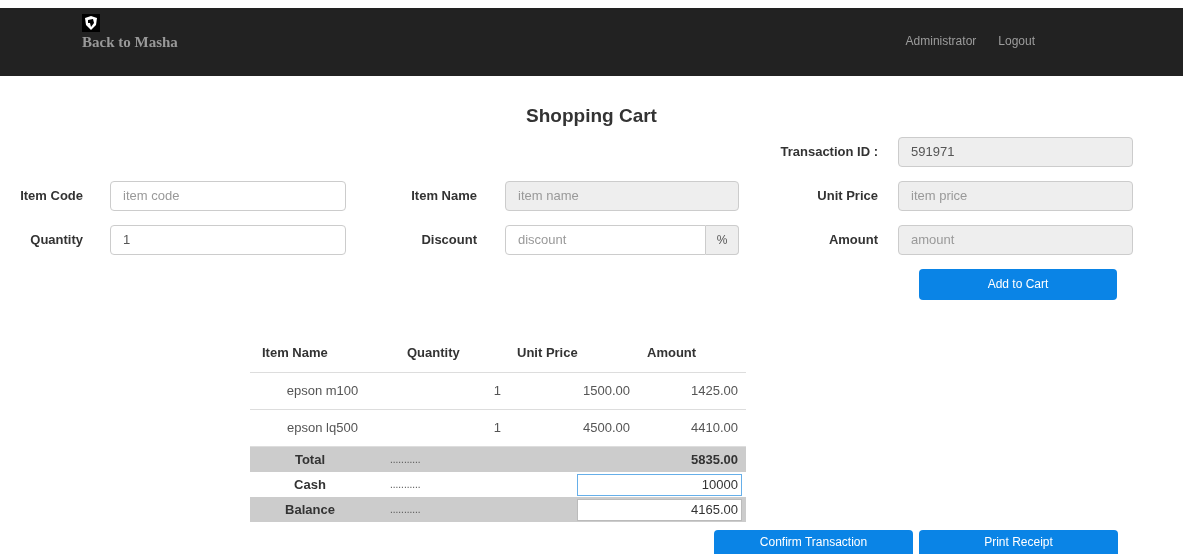  Describe the element at coordinates (228, 195) in the screenshot. I see `input-field: item code` at that location.